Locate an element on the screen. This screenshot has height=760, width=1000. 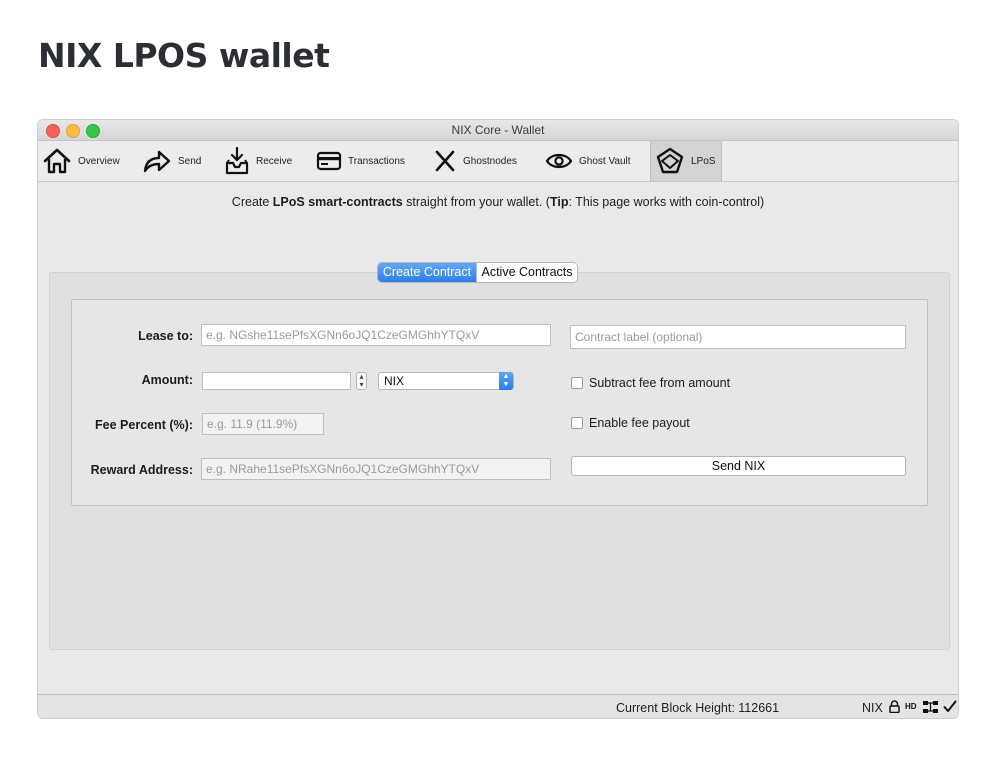
reward-address-label: Reward Address: is located at coordinates (141, 470).